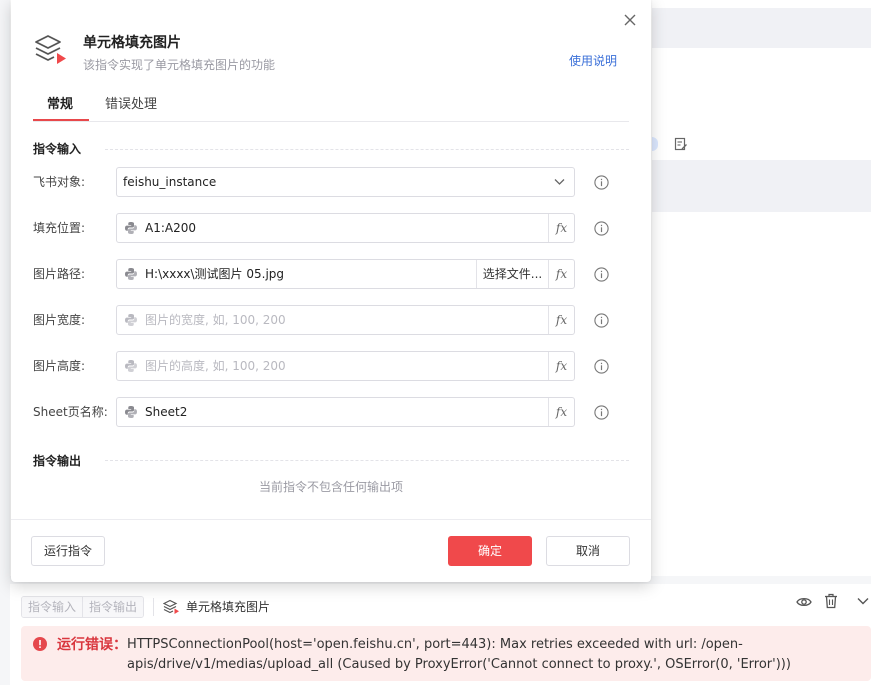 This screenshot has width=871, height=685. What do you see at coordinates (57, 149) in the screenshot?
I see `input-section-title: 指令输入` at bounding box center [57, 149].